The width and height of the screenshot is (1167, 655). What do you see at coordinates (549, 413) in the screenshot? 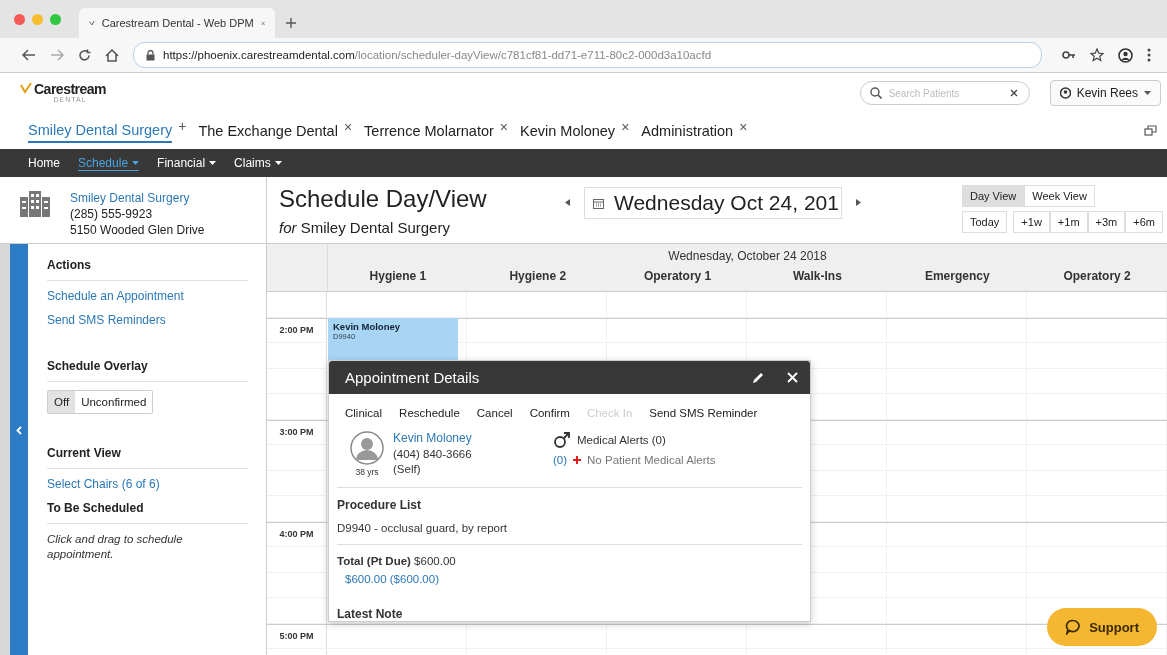
I see `appointment-action: Confirm` at bounding box center [549, 413].